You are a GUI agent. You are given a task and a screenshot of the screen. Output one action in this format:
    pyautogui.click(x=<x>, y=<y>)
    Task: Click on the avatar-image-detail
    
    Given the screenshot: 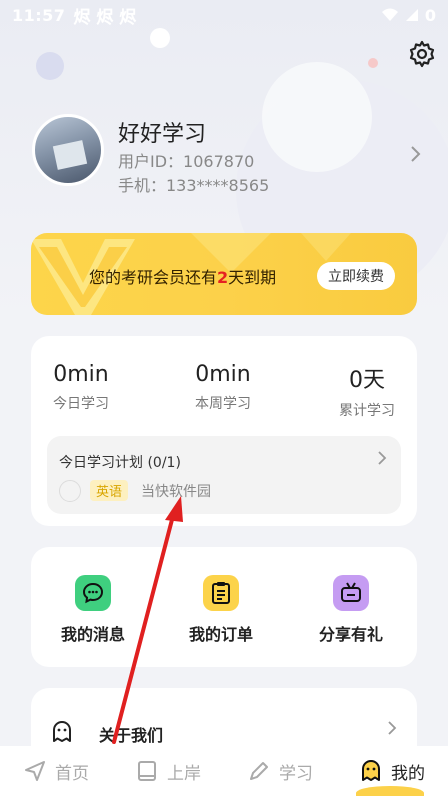 What is the action you would take?
    pyautogui.click(x=70, y=155)
    